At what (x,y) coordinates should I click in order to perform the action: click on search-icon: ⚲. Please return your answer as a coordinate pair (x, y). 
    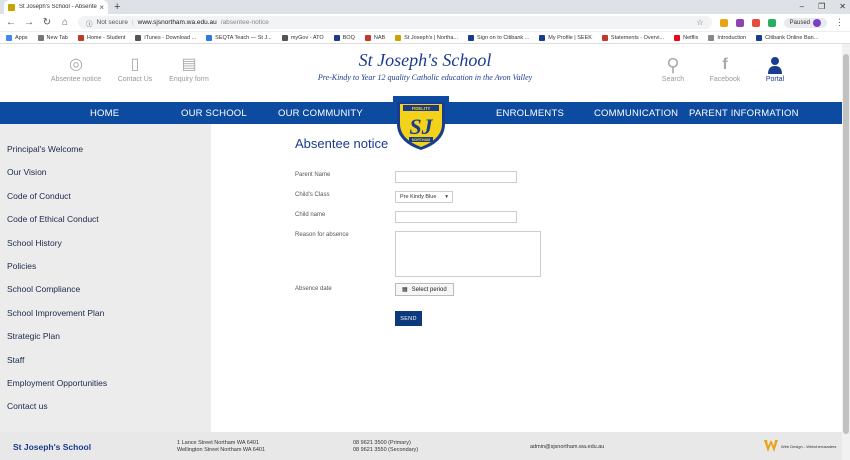
    Looking at the image, I should click on (673, 65).